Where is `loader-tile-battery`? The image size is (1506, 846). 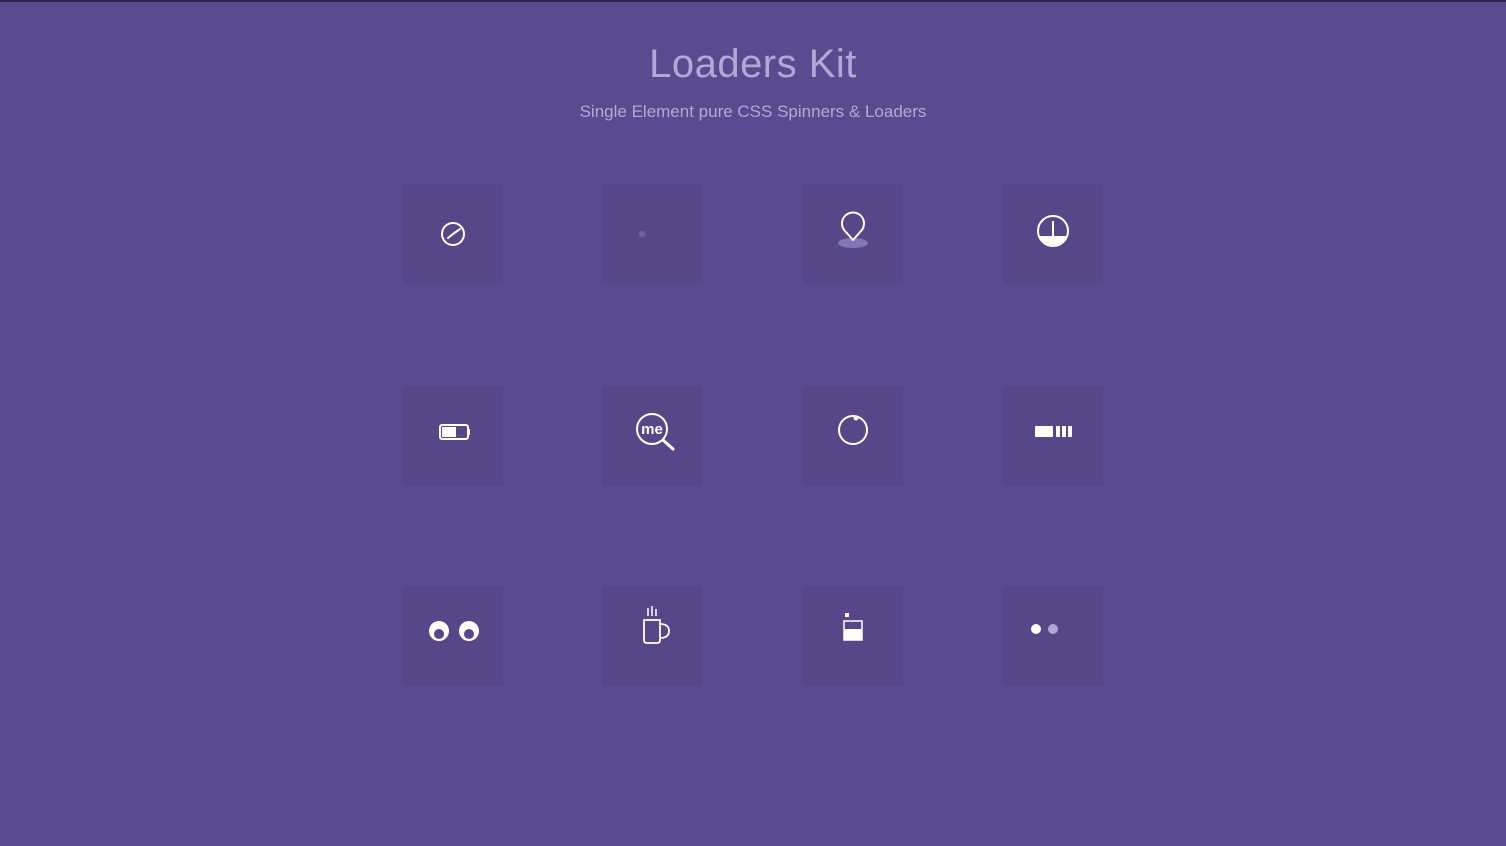 loader-tile-battery is located at coordinates (453, 436).